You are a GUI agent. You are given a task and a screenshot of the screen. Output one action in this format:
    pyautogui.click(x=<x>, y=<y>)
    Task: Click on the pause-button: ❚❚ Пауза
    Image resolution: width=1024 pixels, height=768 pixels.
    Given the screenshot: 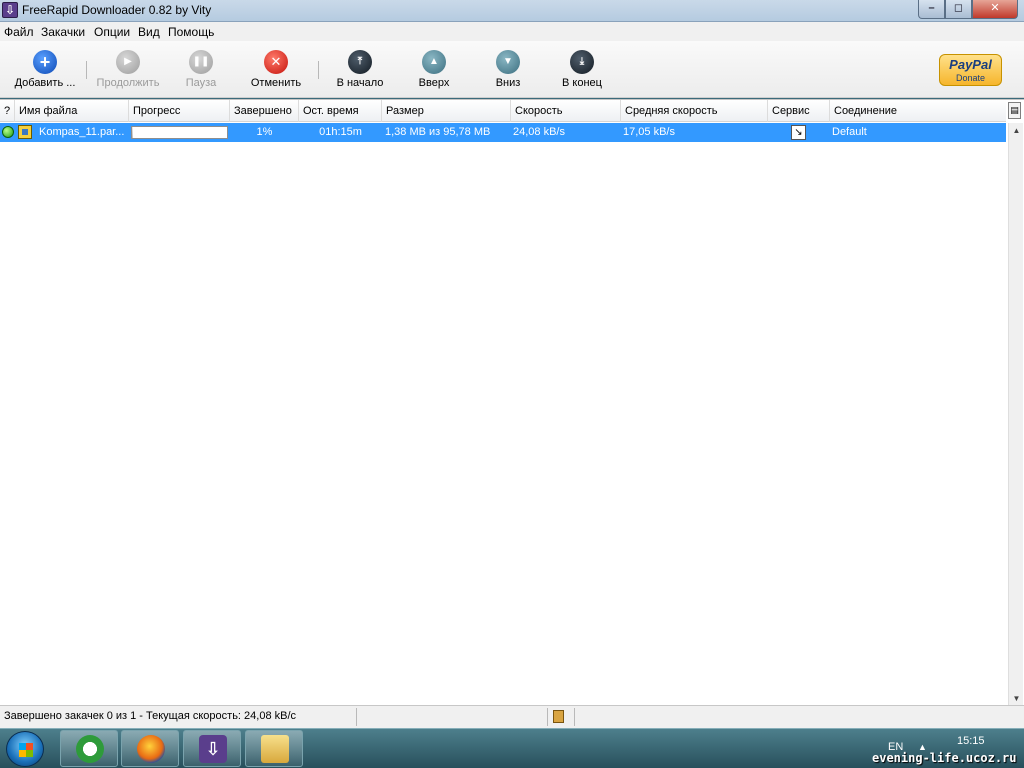 What is the action you would take?
    pyautogui.click(x=201, y=69)
    